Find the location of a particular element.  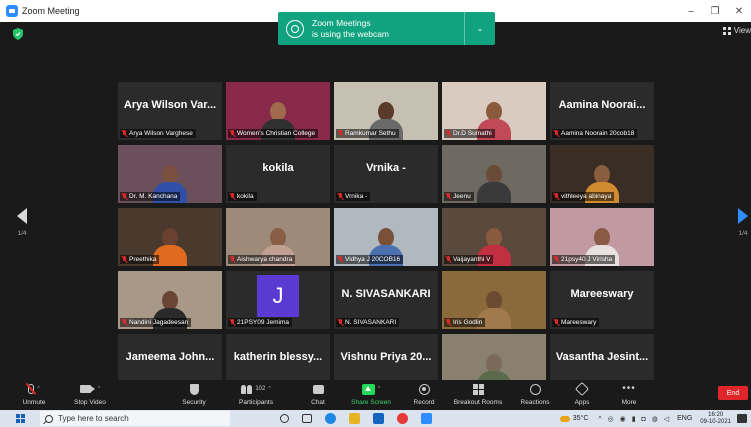

participant-tile: J 21PSY09 Jemima is located at coordinates (278, 300).